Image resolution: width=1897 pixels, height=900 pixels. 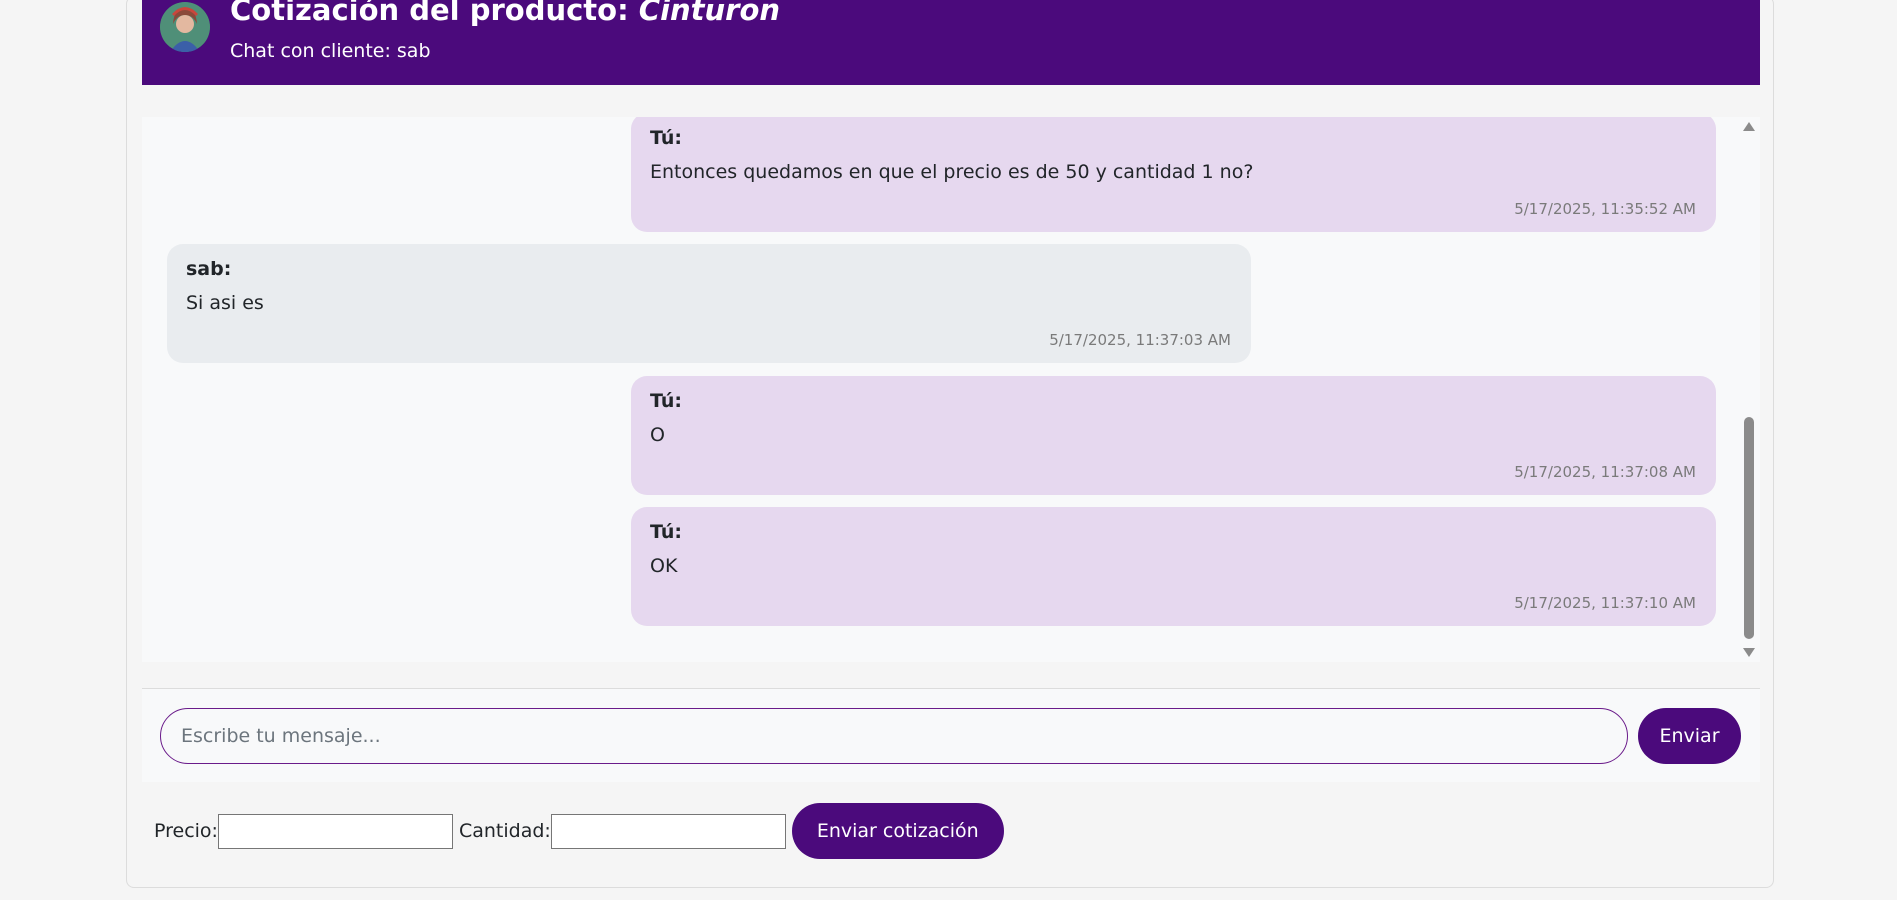 I want to click on message-sender: sab:, so click(x=209, y=269).